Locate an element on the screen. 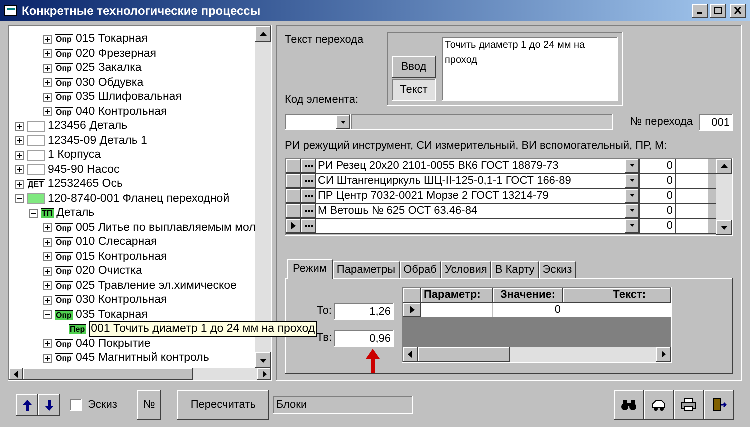 The image size is (750, 427). time-field: 1,26 is located at coordinates (364, 311).